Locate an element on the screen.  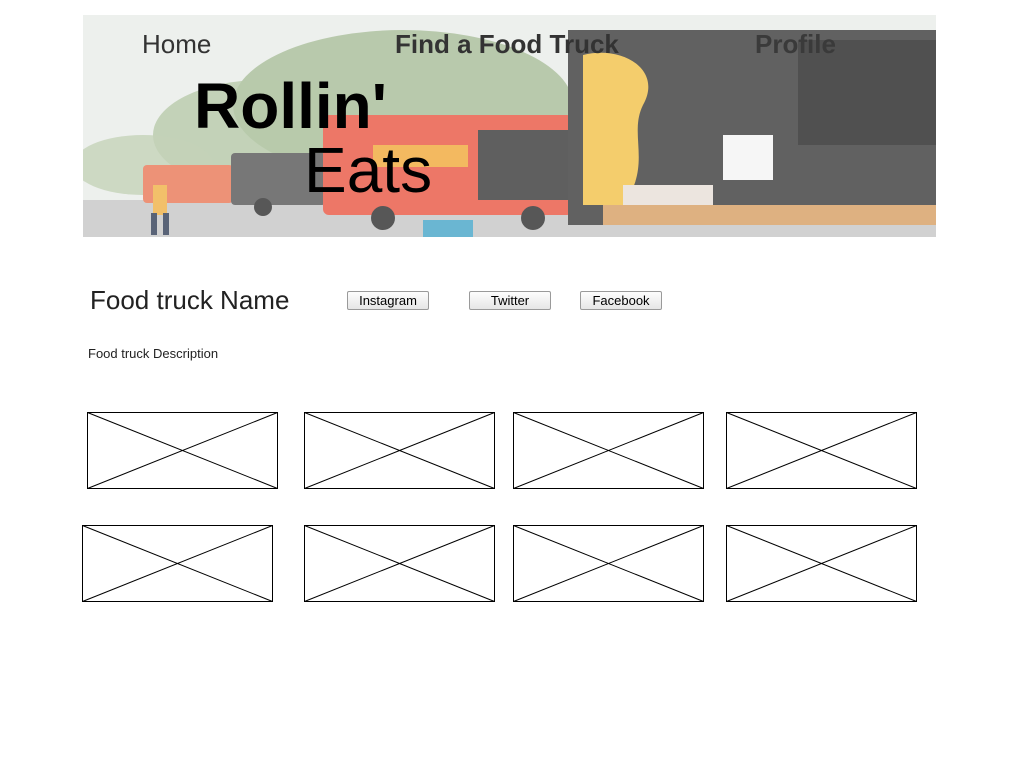
facebook-button: Facebook is located at coordinates (621, 300).